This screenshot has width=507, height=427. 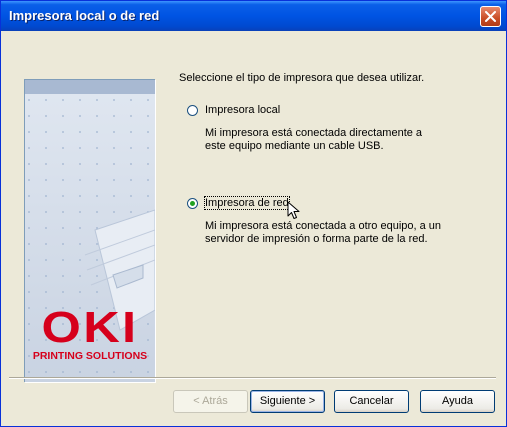 What do you see at coordinates (247, 203) in the screenshot?
I see `radio-label-network: Impresora de red` at bounding box center [247, 203].